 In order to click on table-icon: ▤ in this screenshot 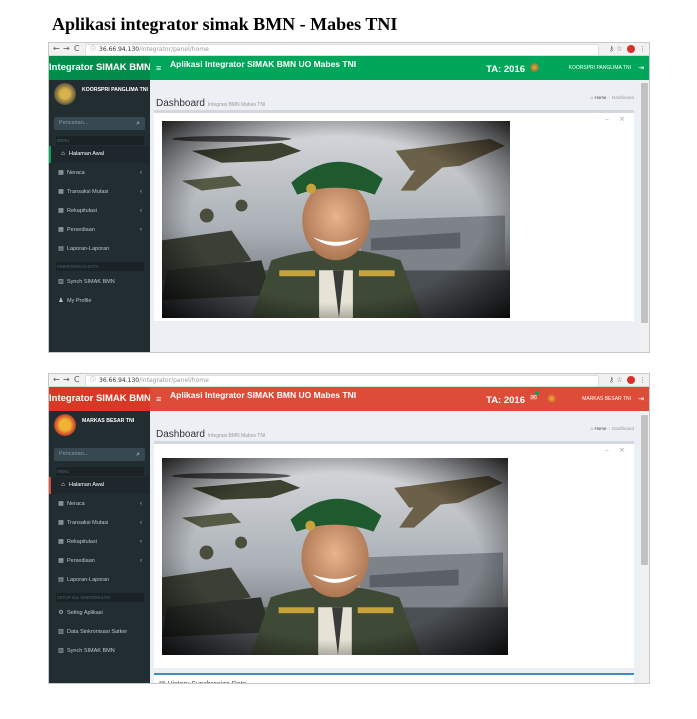, I will do `click(162, 682)`.